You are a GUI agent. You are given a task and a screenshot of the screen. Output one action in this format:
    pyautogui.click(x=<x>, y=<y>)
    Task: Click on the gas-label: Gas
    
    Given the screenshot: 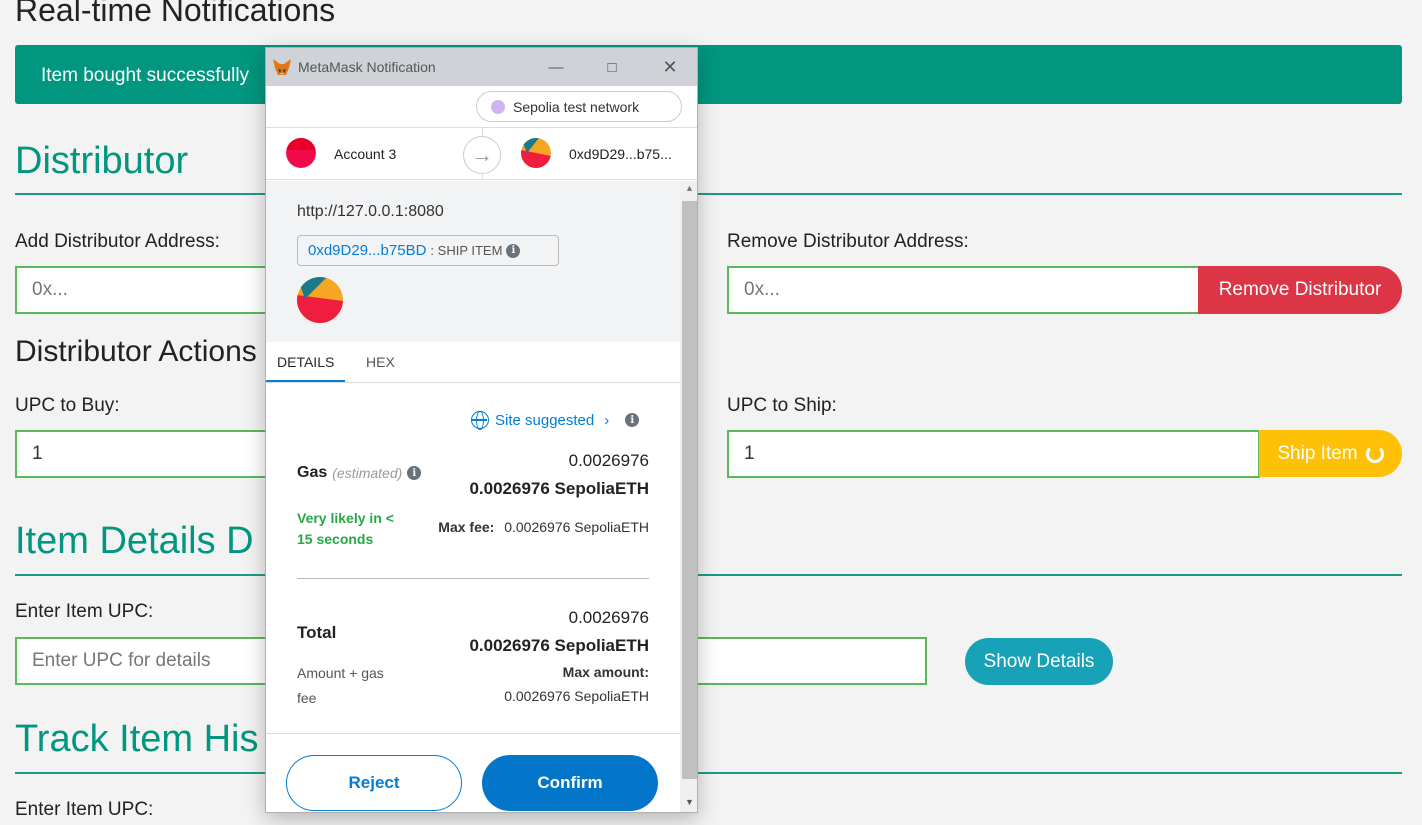 What is the action you would take?
    pyautogui.click(x=312, y=472)
    